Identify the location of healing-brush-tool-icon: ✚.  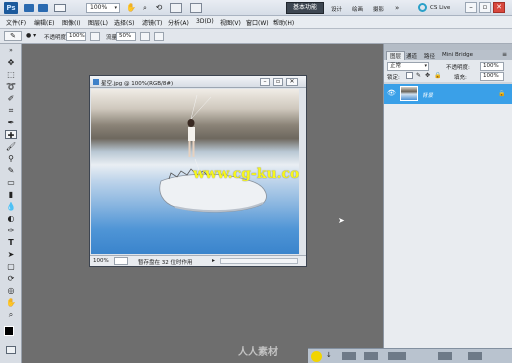
(11, 135).